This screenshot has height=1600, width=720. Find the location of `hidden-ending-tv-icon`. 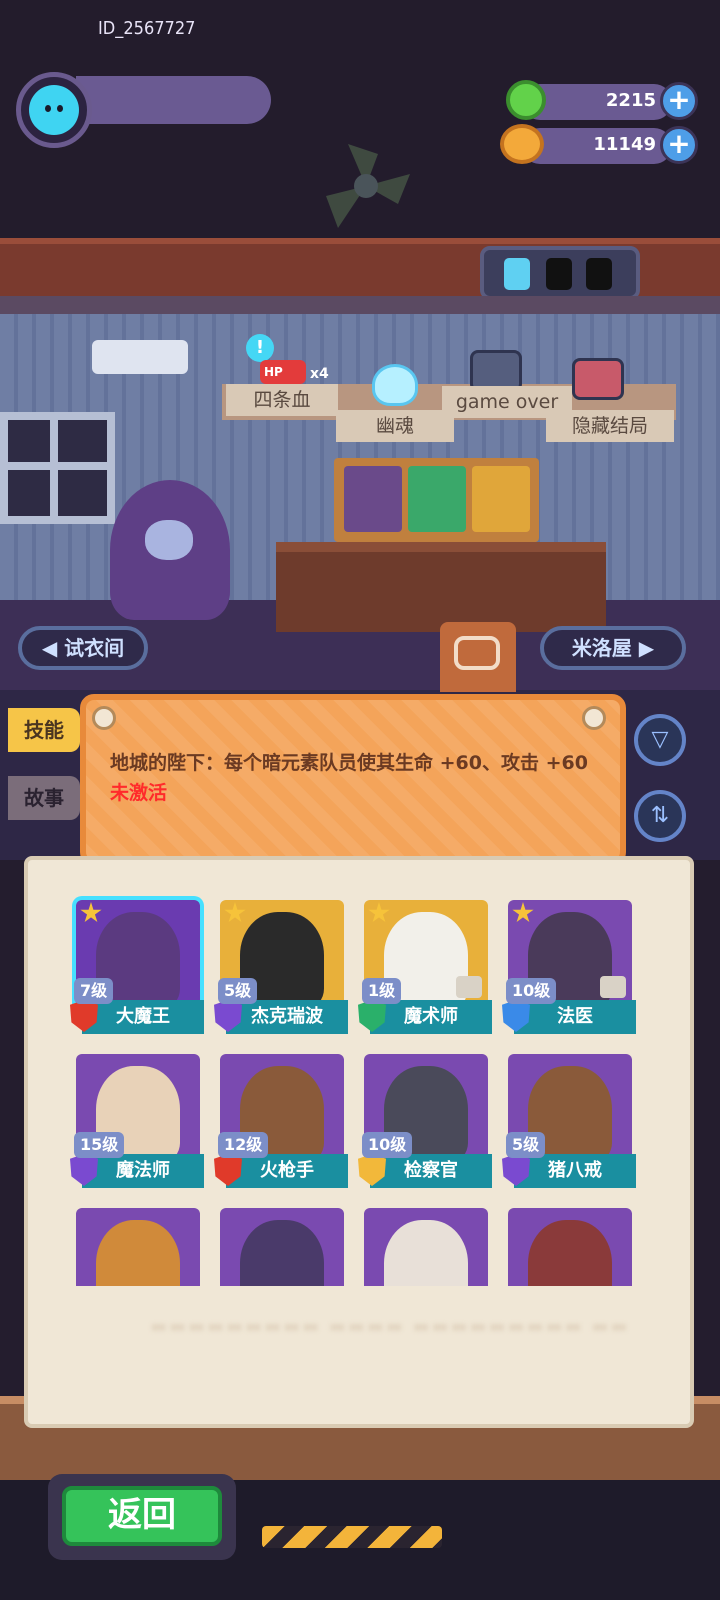

hidden-ending-tv-icon is located at coordinates (598, 379).